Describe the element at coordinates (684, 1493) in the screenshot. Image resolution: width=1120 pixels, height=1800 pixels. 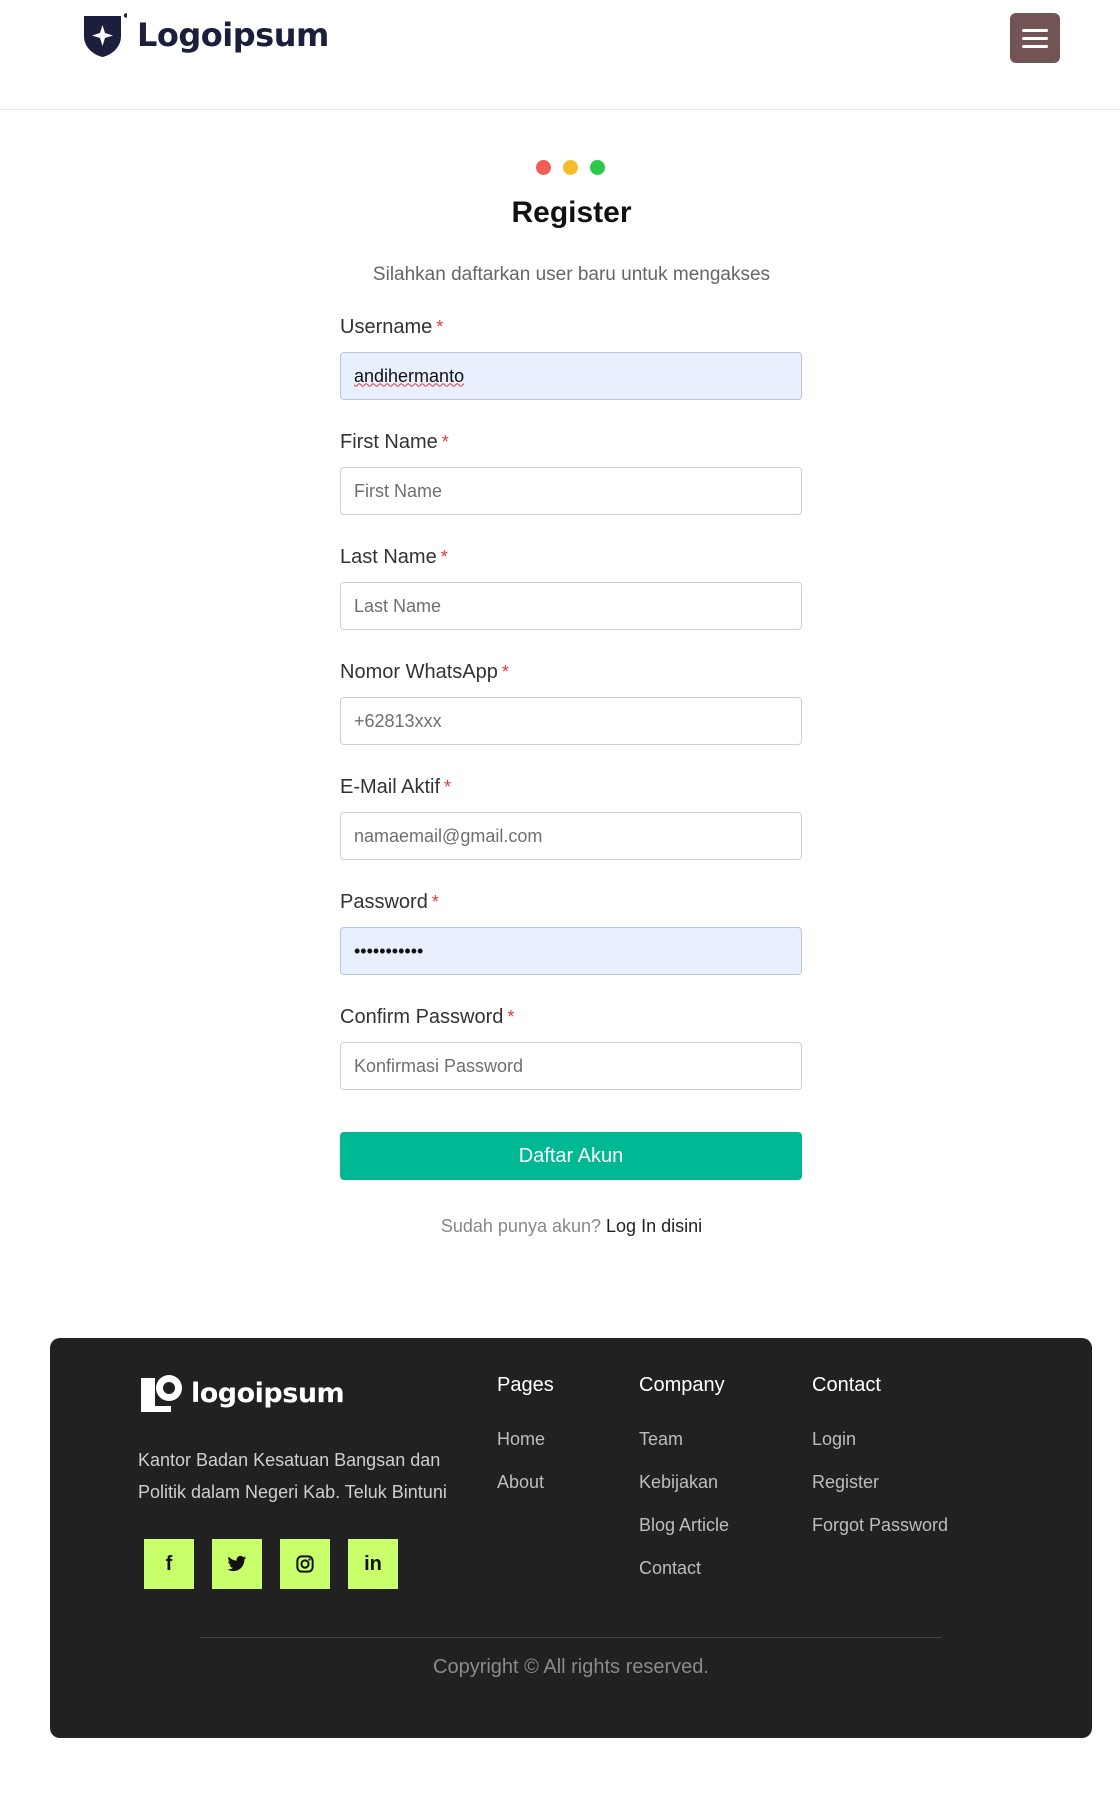
I see `footer-link-kebijakan: Kebijakan` at that location.